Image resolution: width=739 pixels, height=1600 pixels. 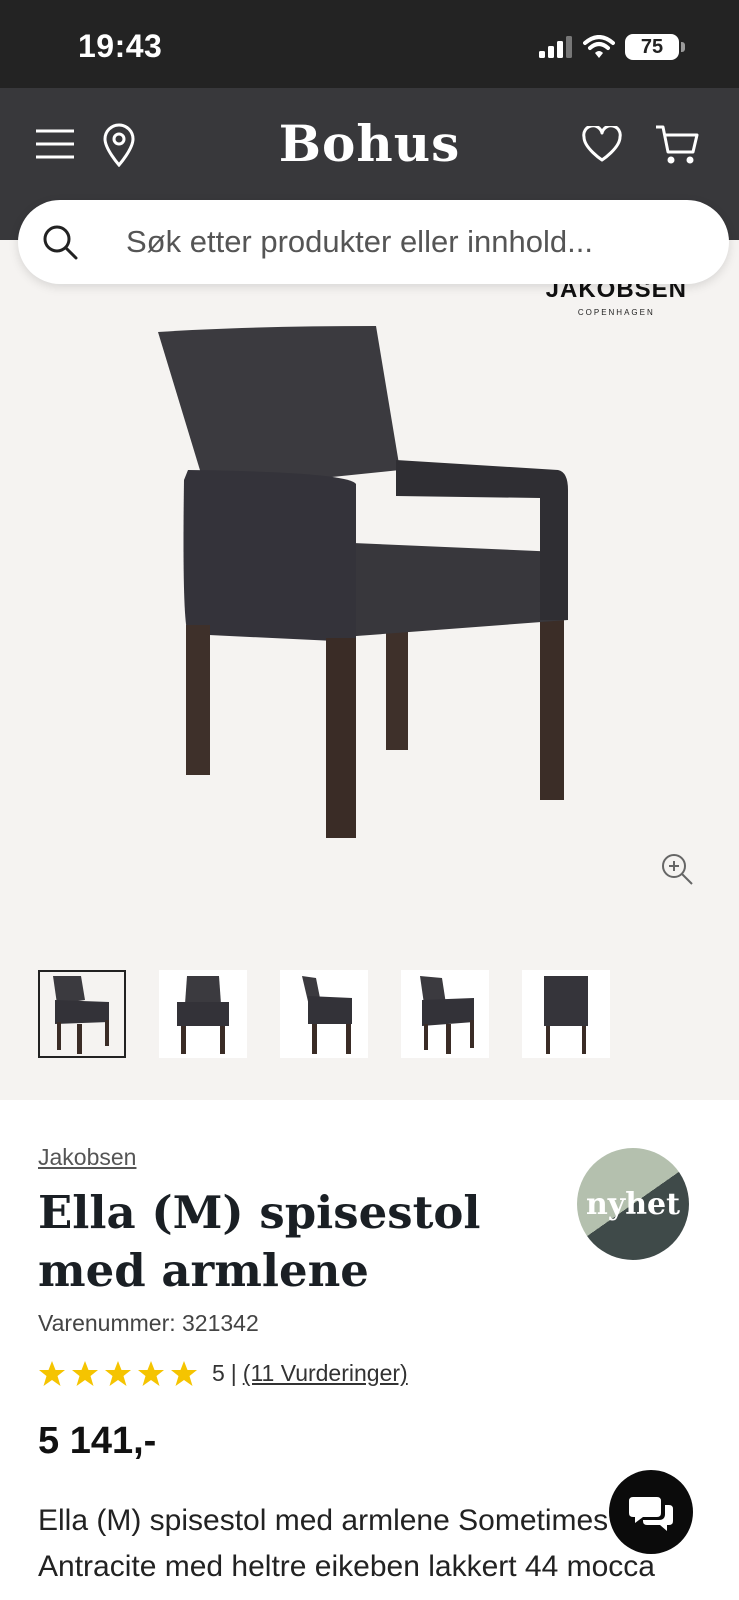 I want to click on brand-link: Jakobsen, so click(x=87, y=1157).